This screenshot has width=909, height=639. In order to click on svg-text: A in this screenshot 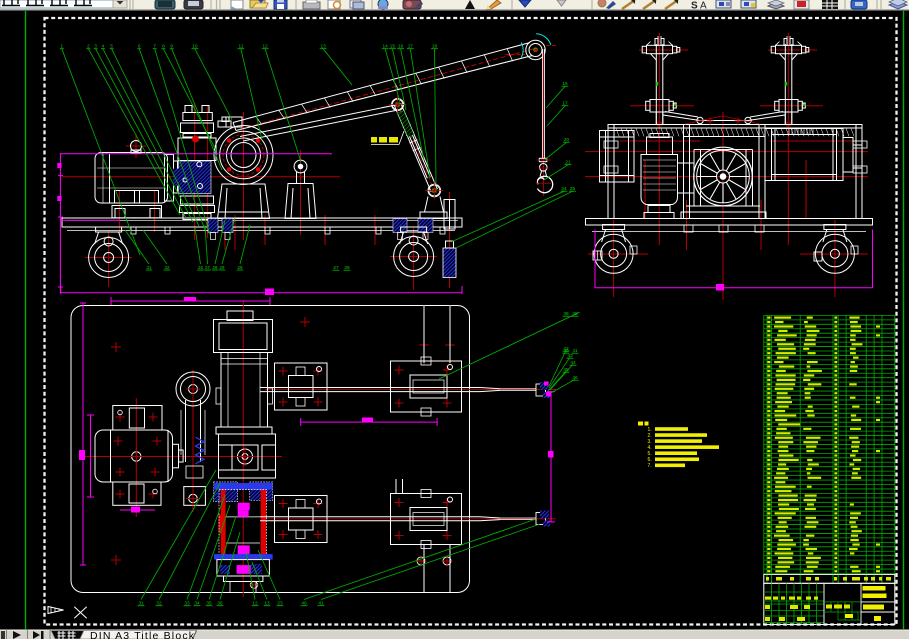, I will do `click(703, 6)`.